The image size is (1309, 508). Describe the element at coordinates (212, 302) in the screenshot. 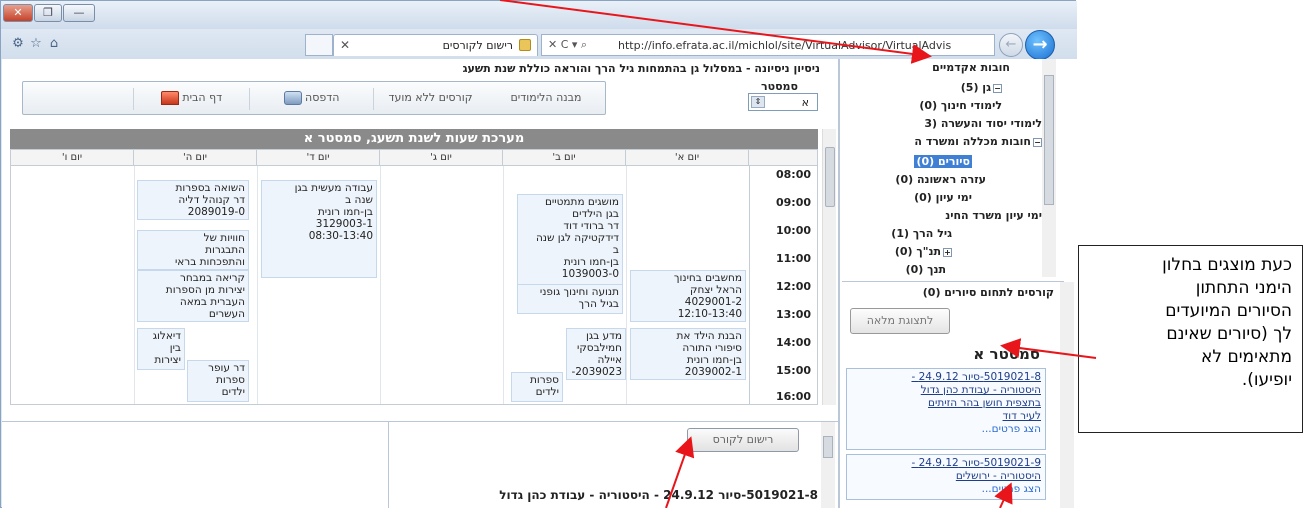

I see `course-line: העברית במאה` at that location.